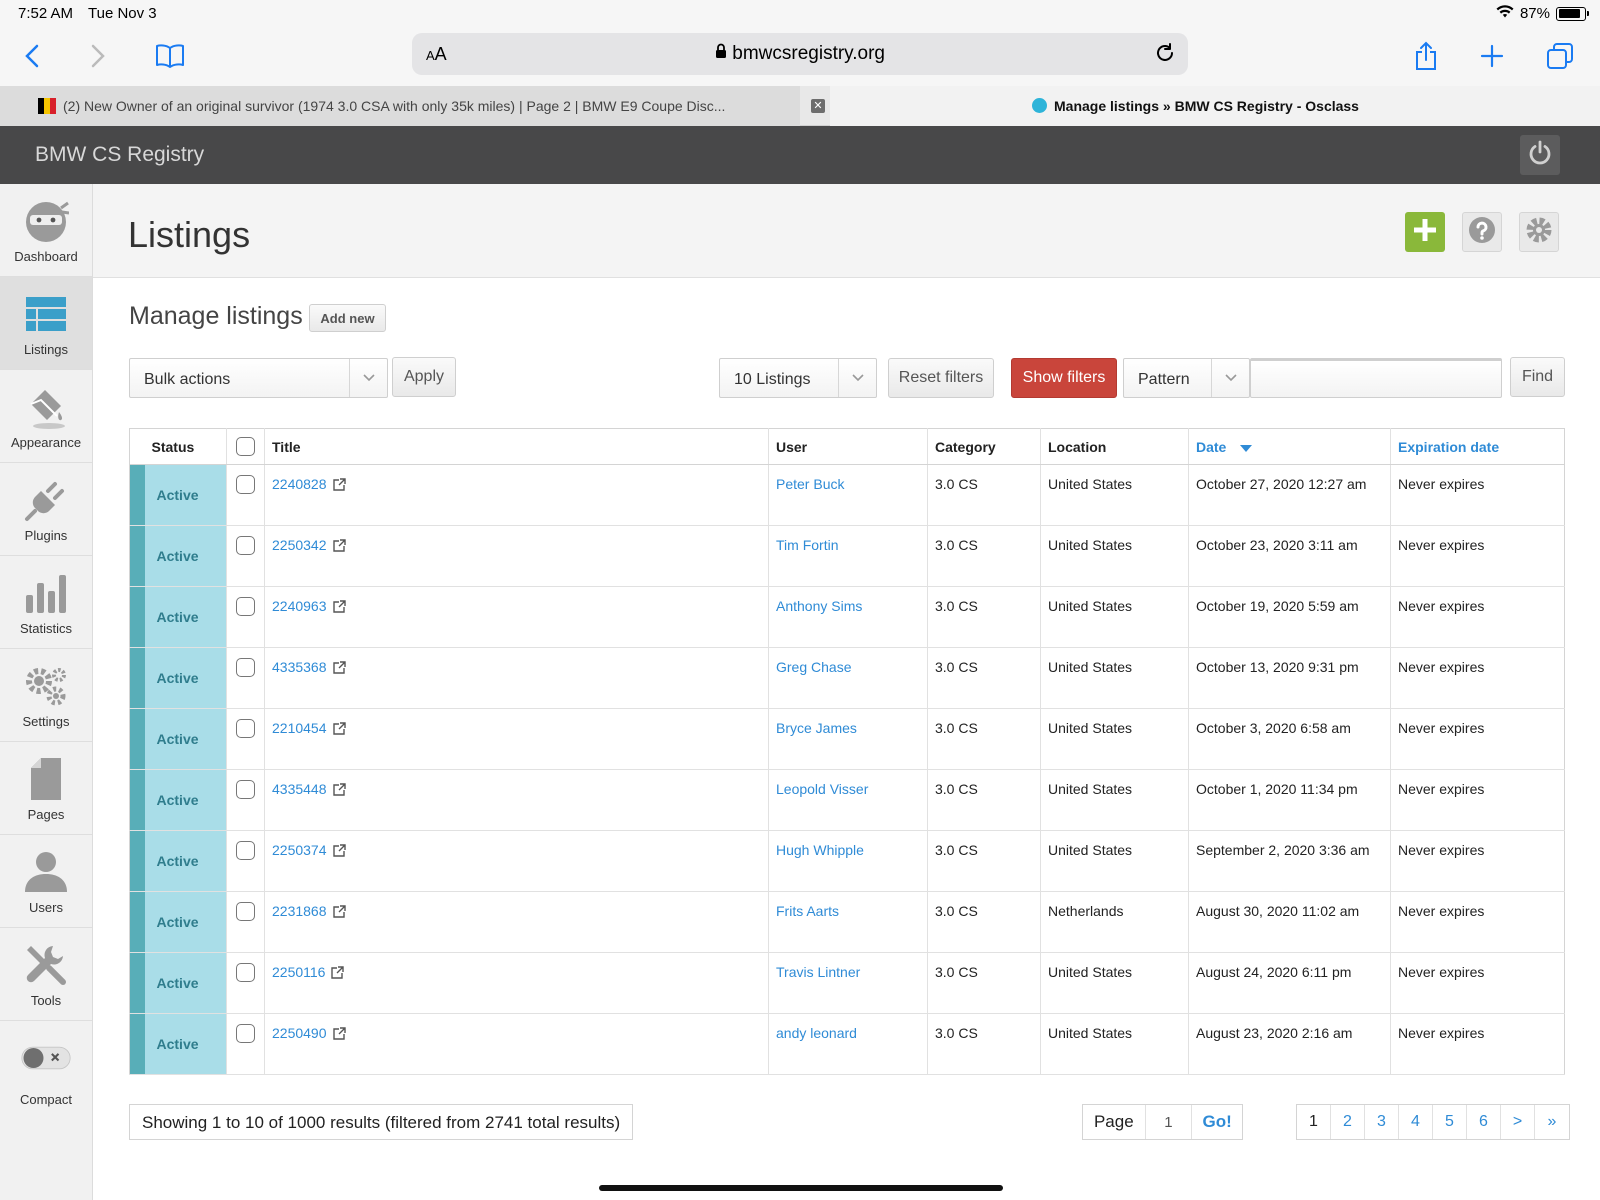 Image resolution: width=1600 pixels, height=1200 pixels. I want to click on listing-title-link: 2250490, so click(299, 1033).